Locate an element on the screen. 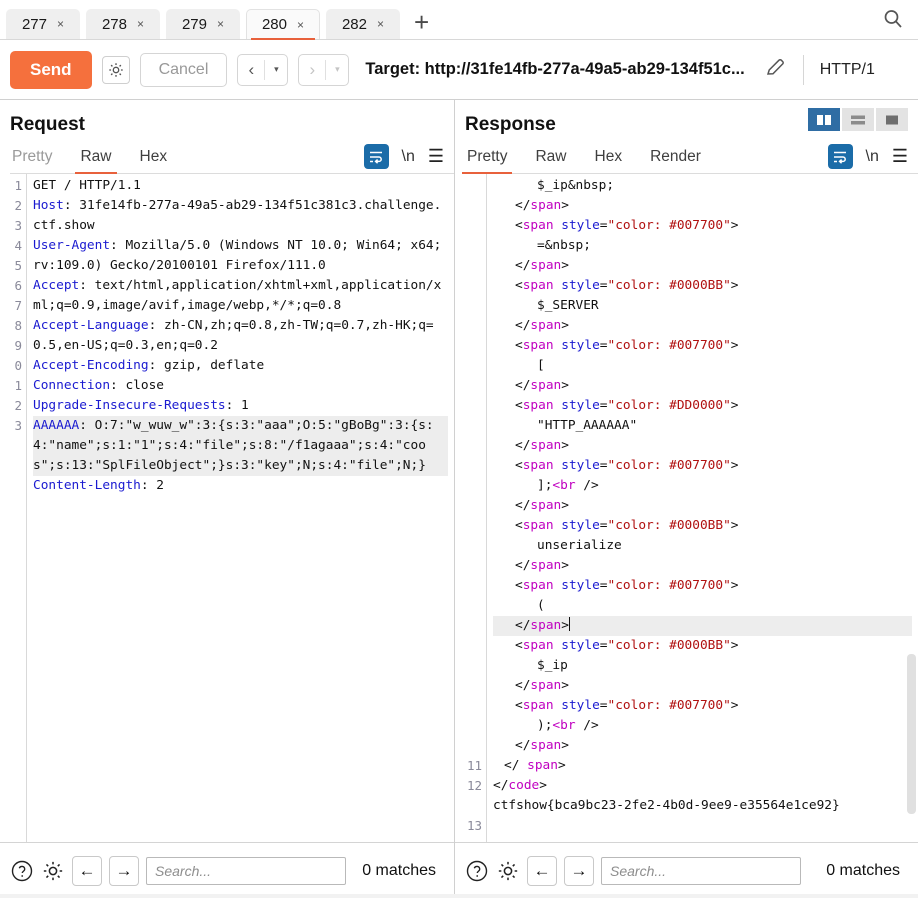  code-line: </ span> is located at coordinates (702, 766).